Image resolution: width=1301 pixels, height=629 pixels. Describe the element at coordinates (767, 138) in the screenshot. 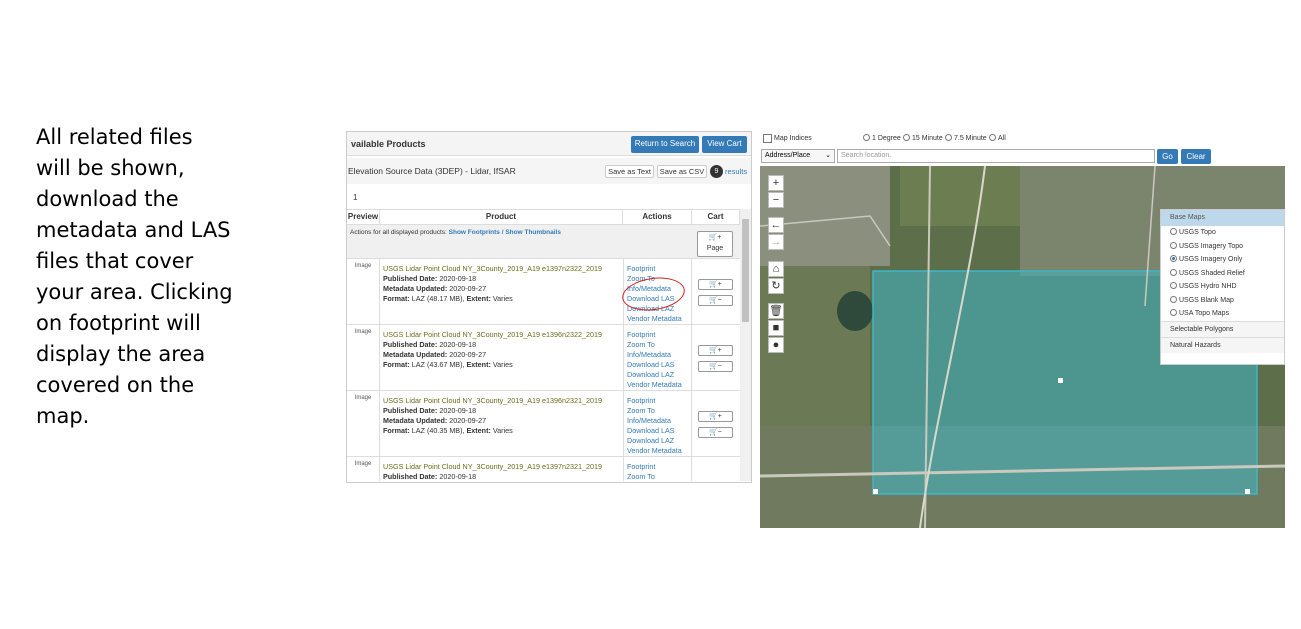

I see `map-indices-checkbox` at that location.